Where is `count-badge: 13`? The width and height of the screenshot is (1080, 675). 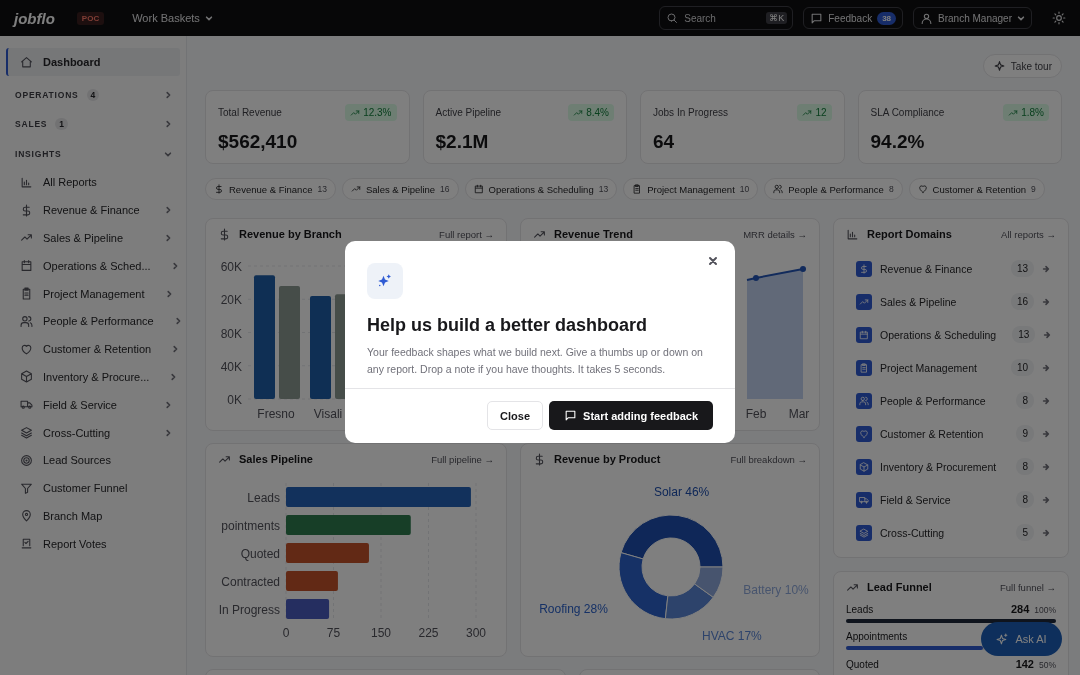 count-badge: 13 is located at coordinates (1024, 334).